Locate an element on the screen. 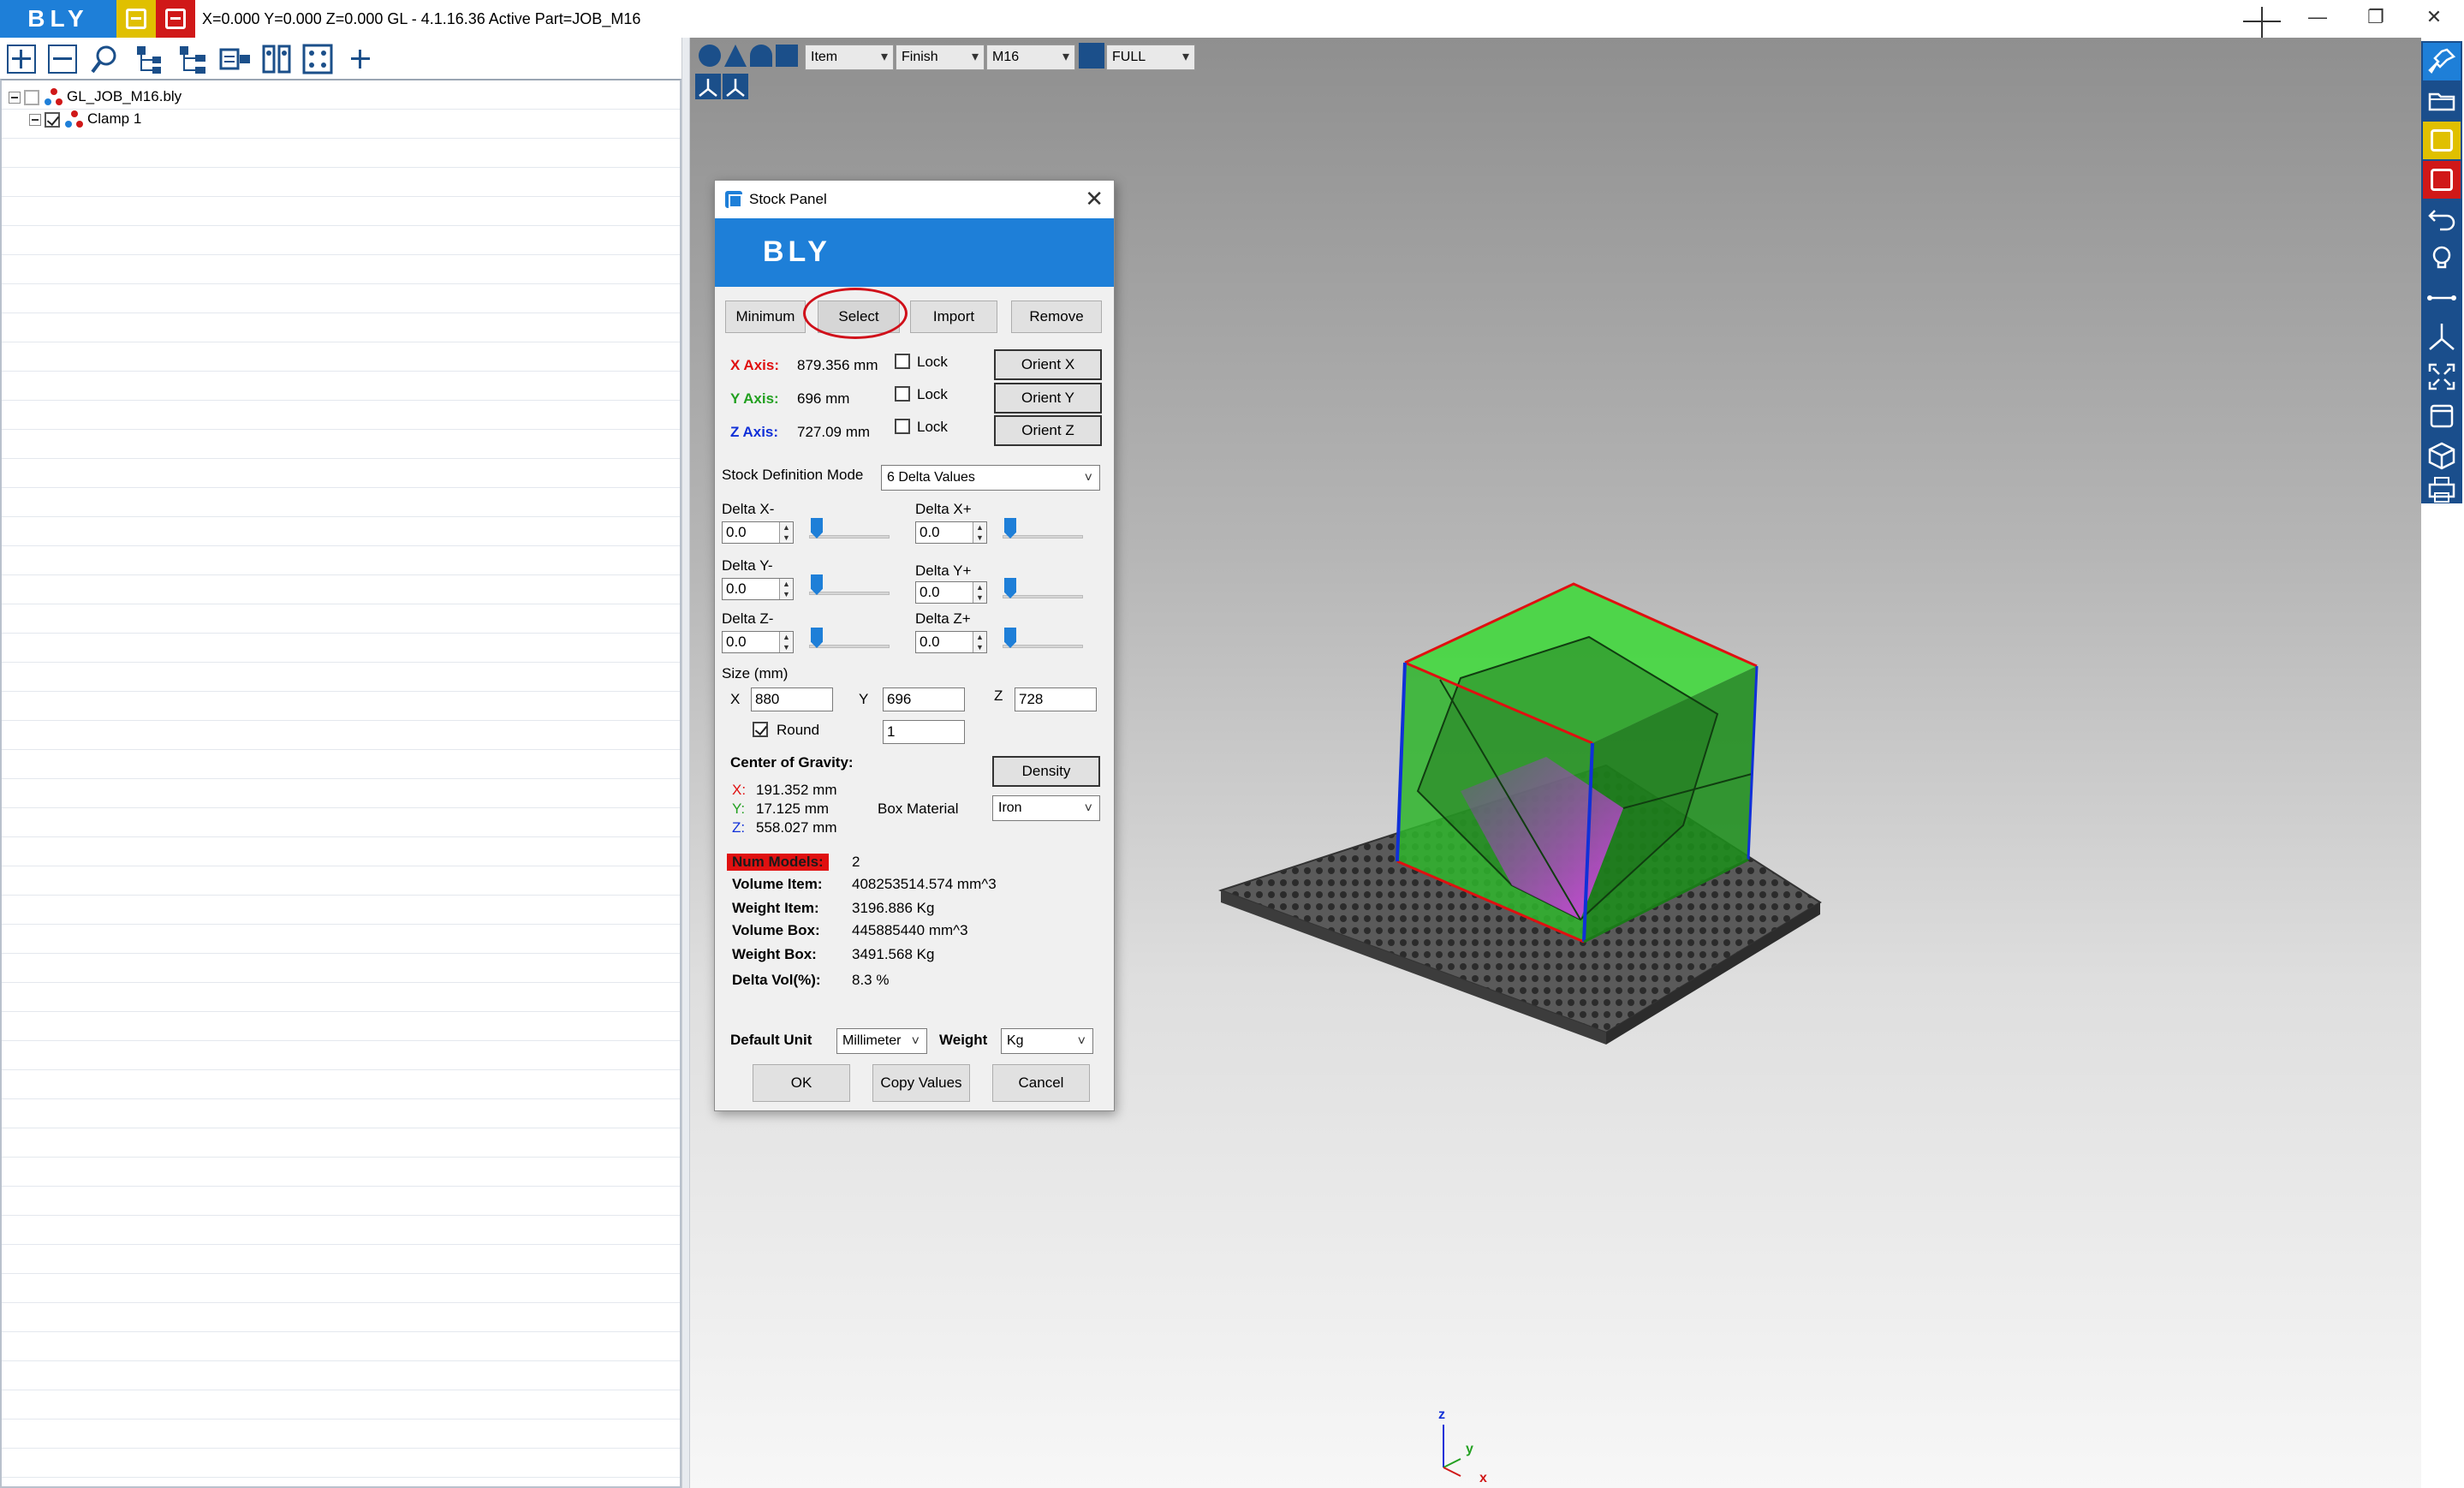  panel-splitter is located at coordinates (685, 763).